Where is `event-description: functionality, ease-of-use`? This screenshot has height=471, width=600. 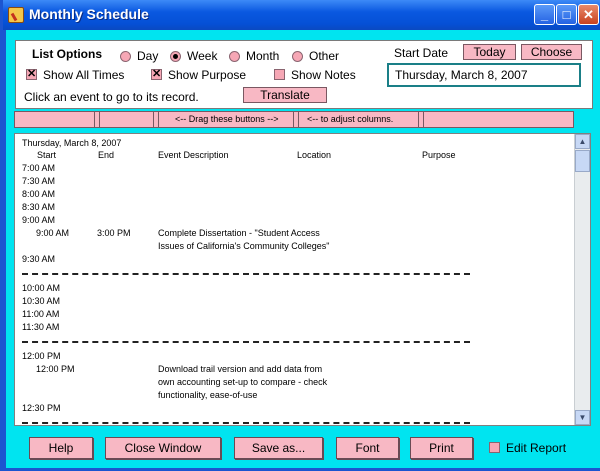 event-description: functionality, ease-of-use is located at coordinates (207, 395).